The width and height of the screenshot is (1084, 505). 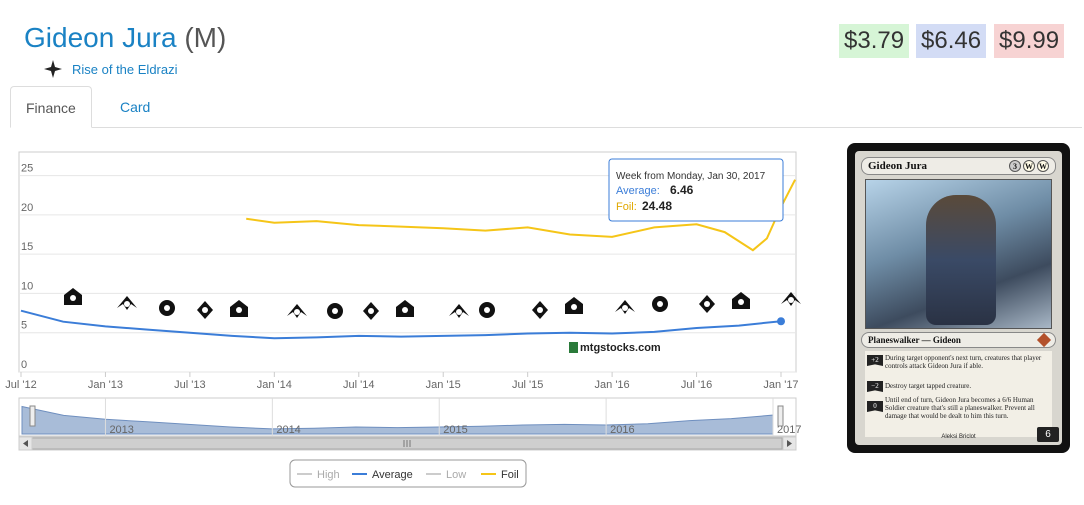 I want to click on set-icon-m14, so click(x=205, y=310).